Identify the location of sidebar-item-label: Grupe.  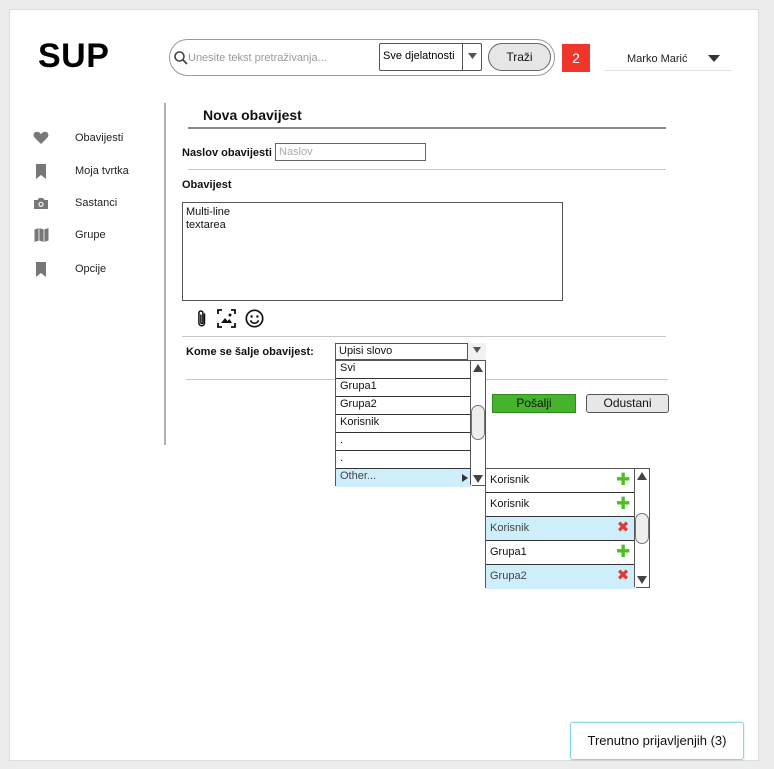
(90, 235).